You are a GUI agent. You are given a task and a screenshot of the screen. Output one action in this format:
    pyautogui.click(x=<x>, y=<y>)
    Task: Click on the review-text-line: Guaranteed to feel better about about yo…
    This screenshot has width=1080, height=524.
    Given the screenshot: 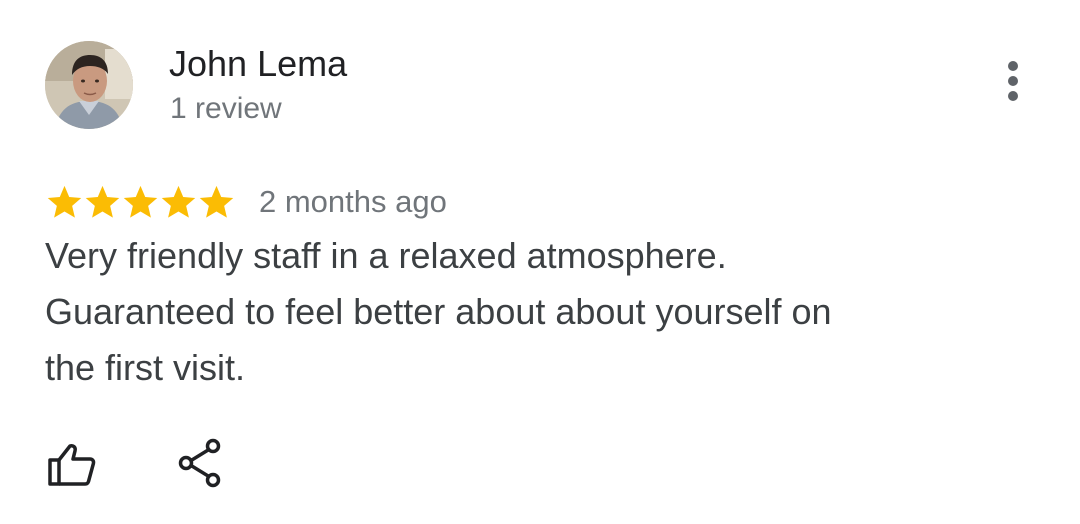 What is the action you would take?
    pyautogui.click(x=438, y=311)
    